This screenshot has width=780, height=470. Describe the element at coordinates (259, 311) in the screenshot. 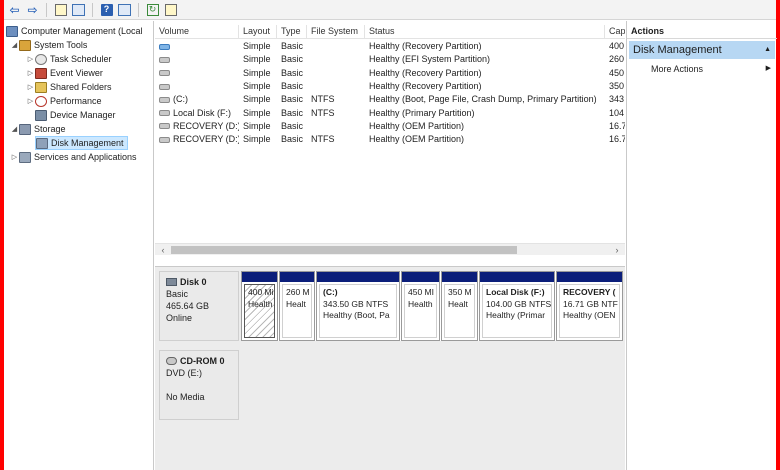

I see `partition-body: 400 Mi Health` at that location.